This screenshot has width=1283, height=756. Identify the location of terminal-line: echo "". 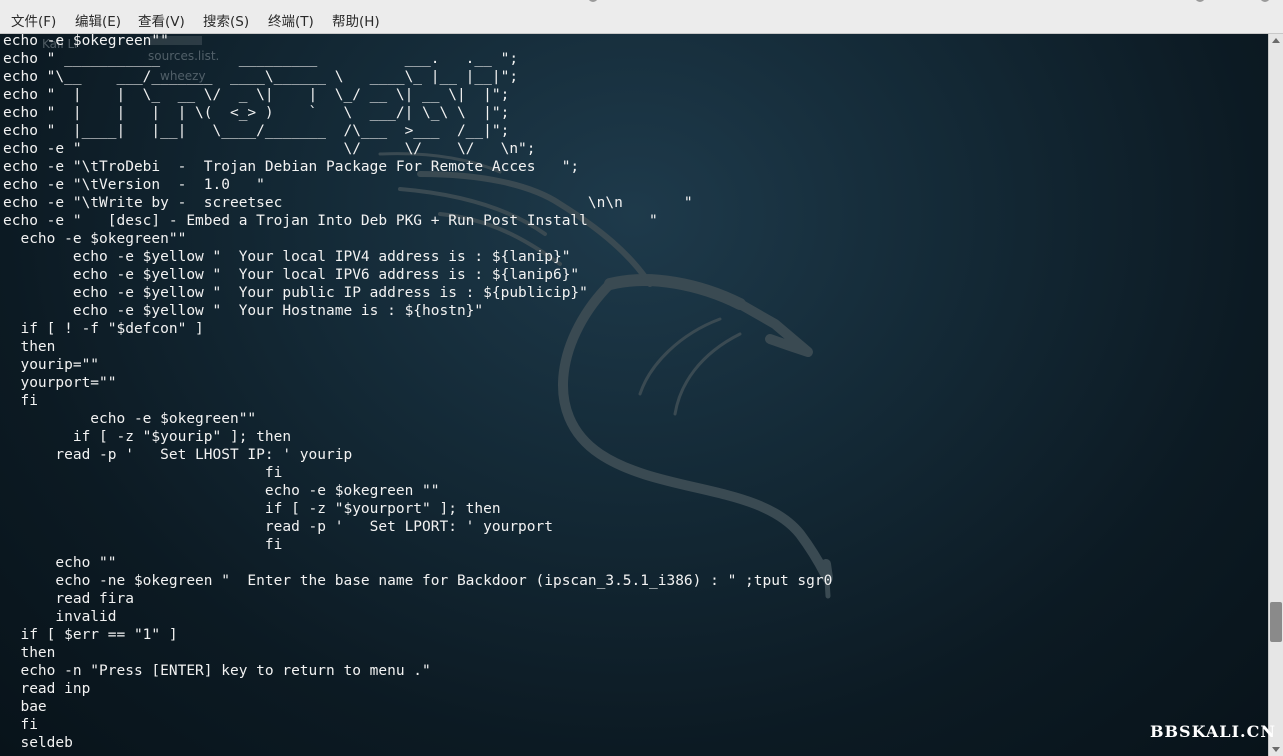
(60, 563).